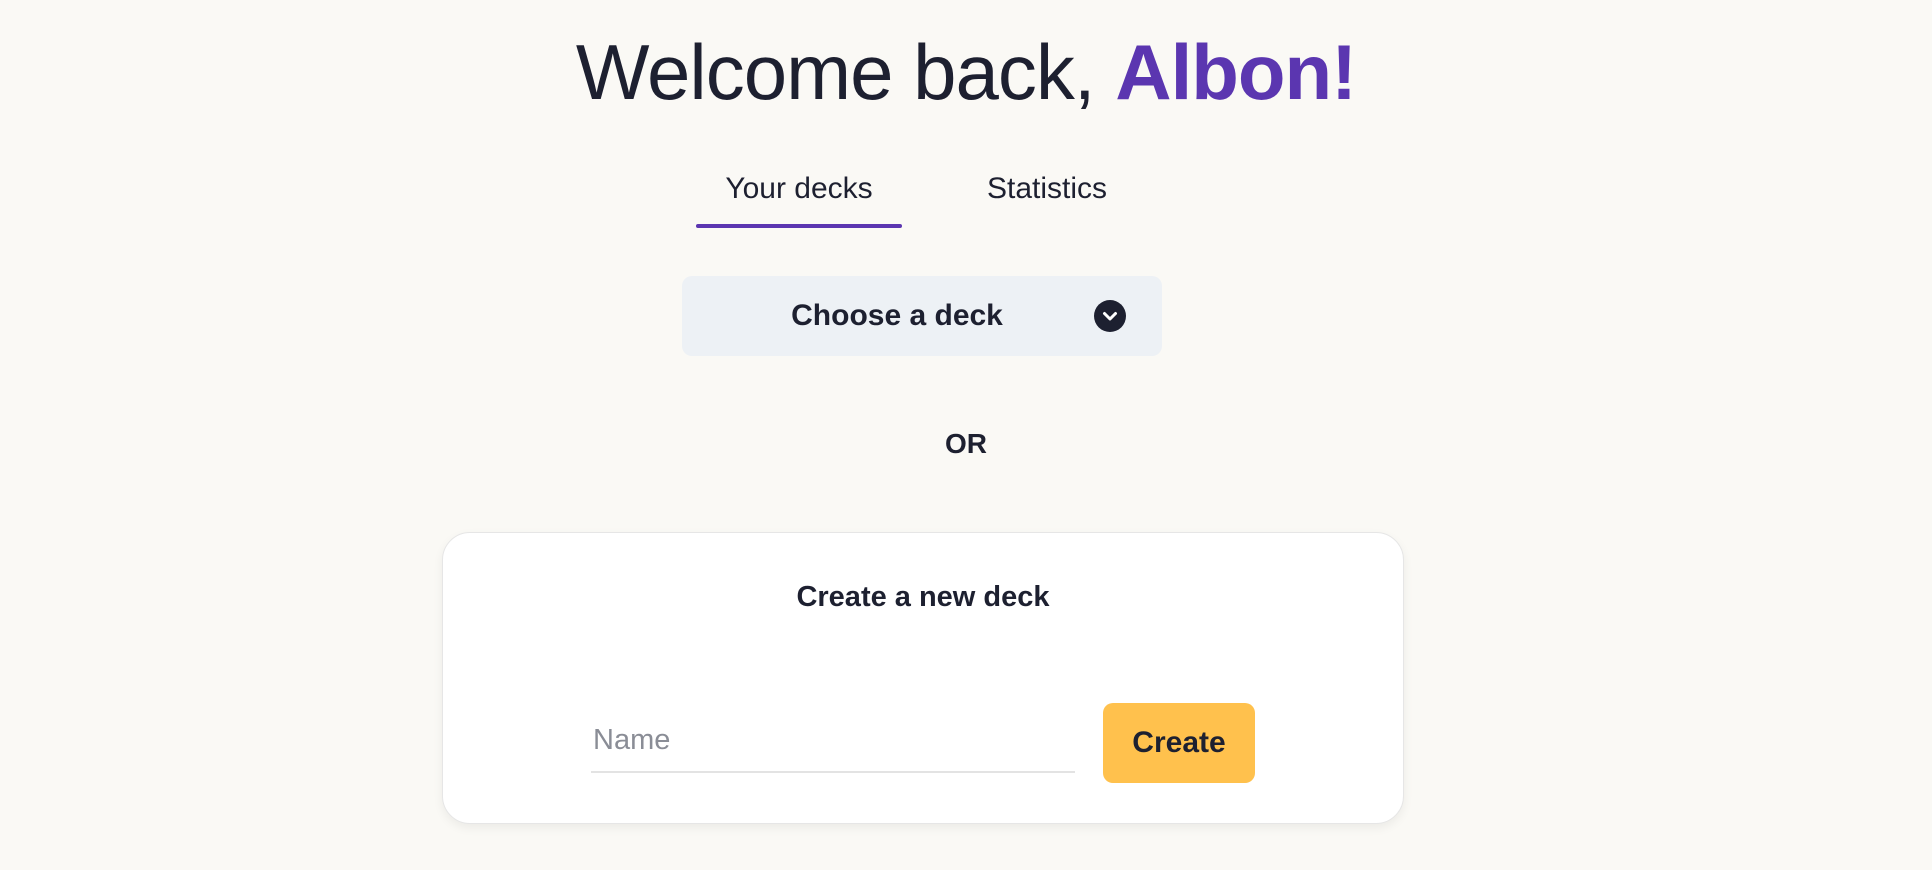 The image size is (1932, 870). I want to click on tab-statistics: Statistics, so click(1047, 194).